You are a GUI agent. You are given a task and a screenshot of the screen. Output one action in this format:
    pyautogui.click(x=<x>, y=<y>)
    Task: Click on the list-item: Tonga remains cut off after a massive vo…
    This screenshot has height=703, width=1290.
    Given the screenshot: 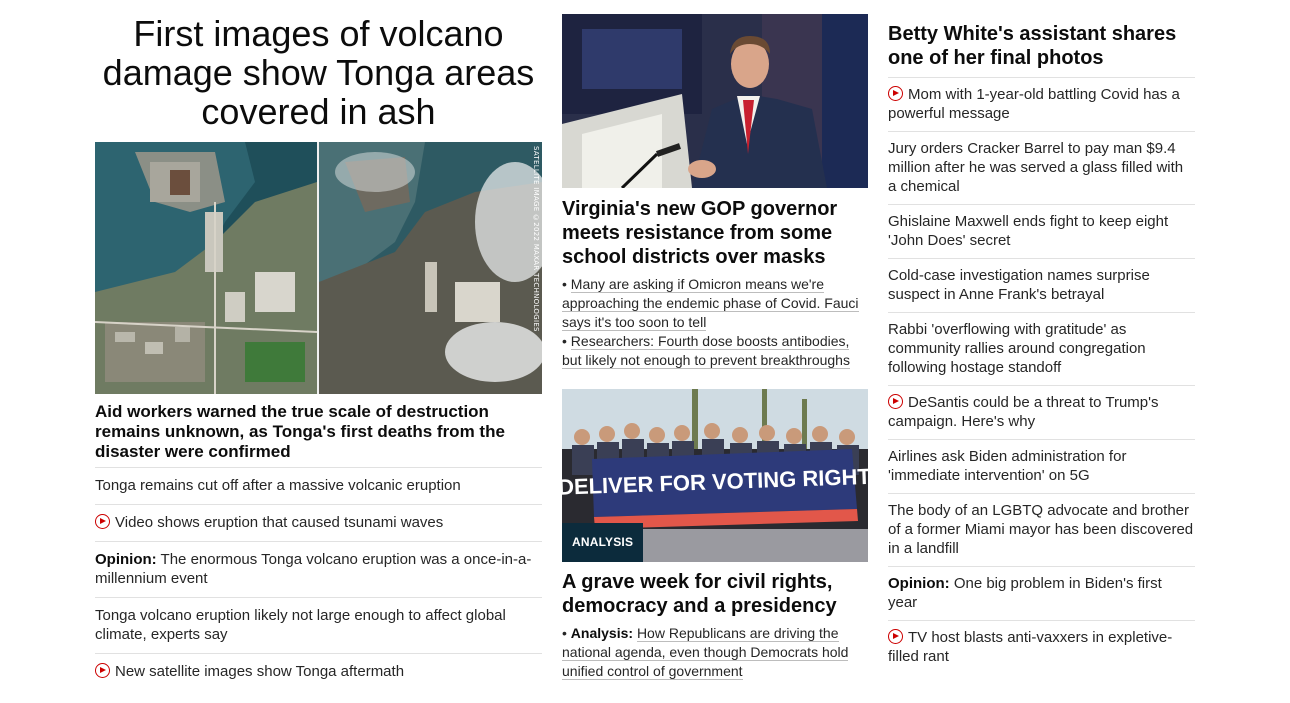 What is the action you would take?
    pyautogui.click(x=318, y=485)
    